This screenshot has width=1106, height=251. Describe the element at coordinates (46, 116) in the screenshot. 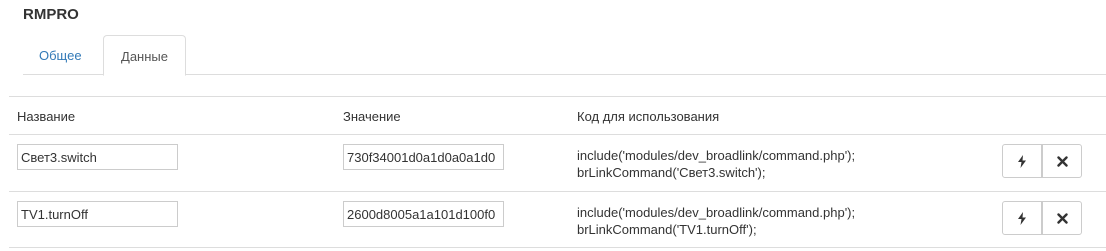

I see `column-header-name: Название` at that location.